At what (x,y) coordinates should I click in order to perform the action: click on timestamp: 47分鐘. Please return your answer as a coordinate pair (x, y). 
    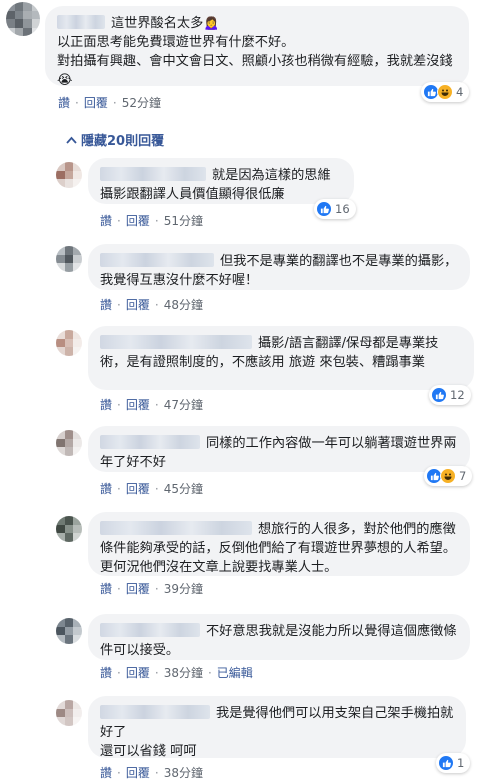
    Looking at the image, I should click on (183, 405).